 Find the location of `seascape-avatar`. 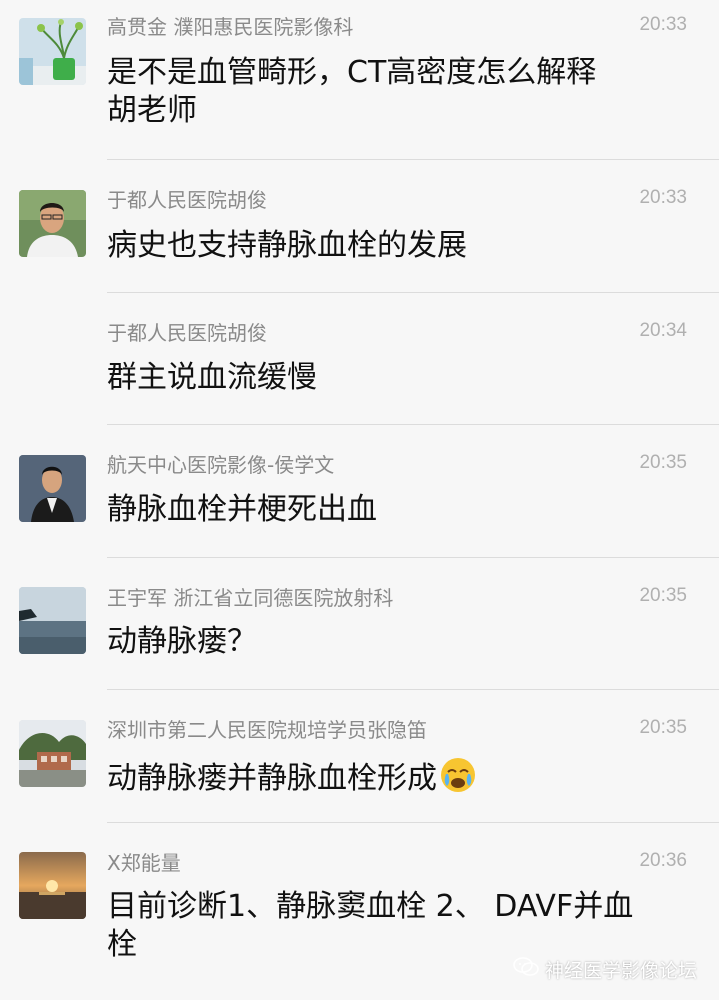

seascape-avatar is located at coordinates (52, 620).